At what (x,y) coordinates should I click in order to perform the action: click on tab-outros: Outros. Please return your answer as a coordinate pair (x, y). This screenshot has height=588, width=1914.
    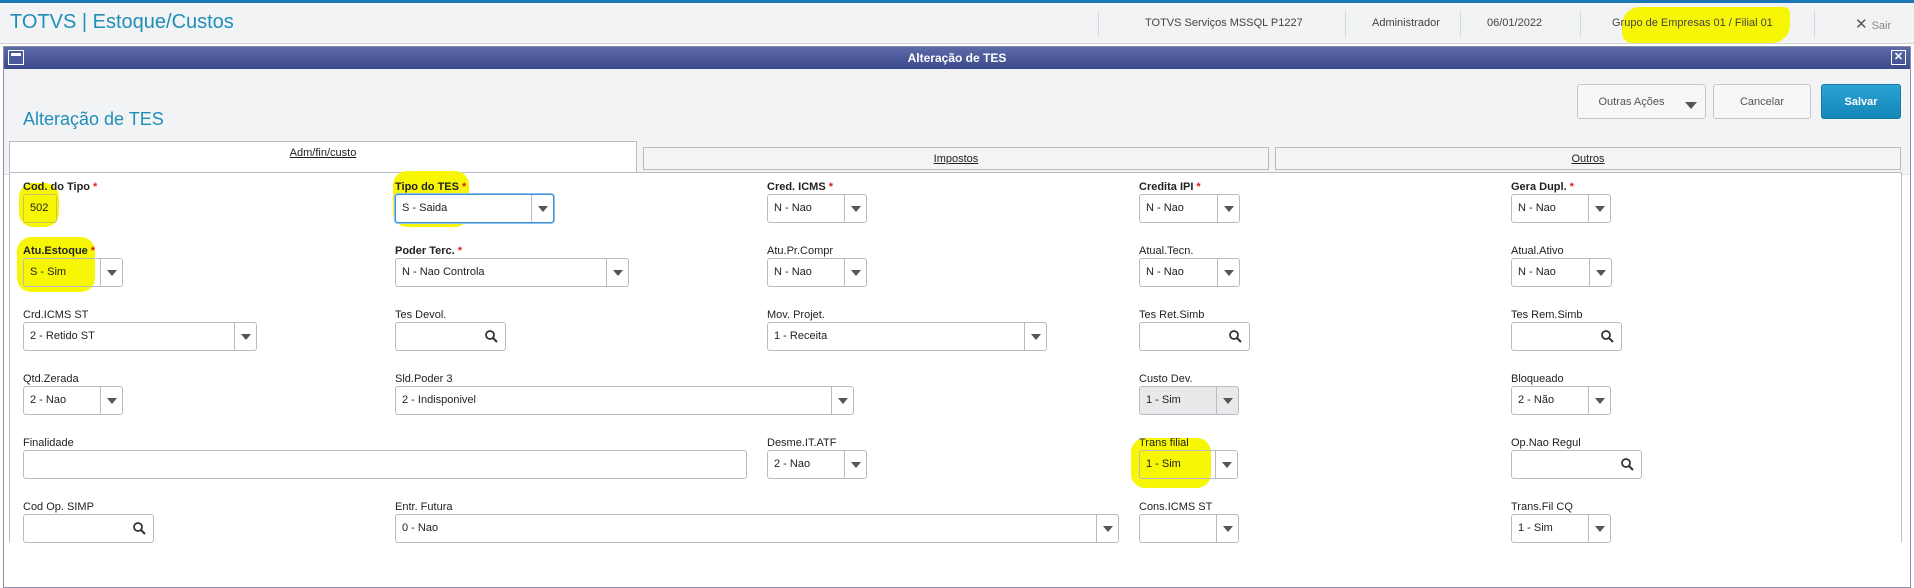
    Looking at the image, I should click on (1588, 158).